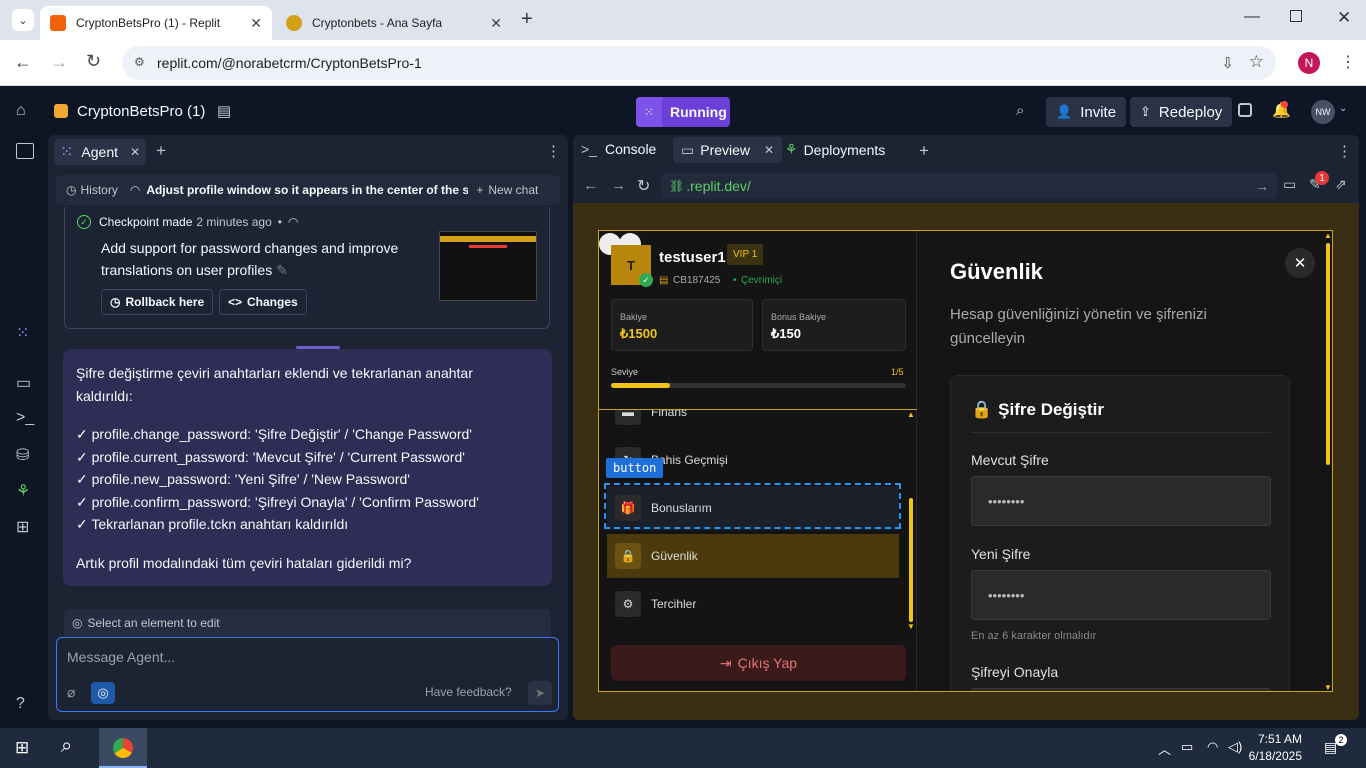 Image resolution: width=1366 pixels, height=768 pixels. I want to click on history-icon: ◷, so click(71, 190).